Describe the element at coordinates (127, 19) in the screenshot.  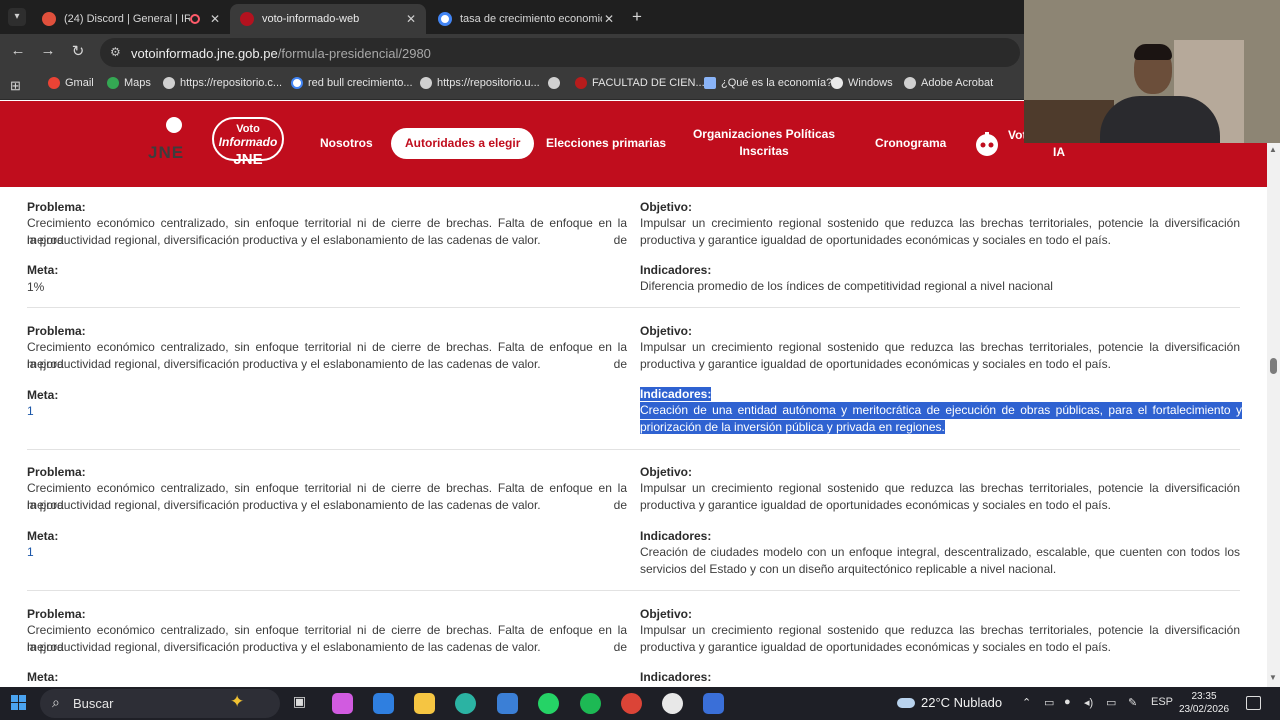
I see `tab-title: (24) Discord | General | IRON` at that location.